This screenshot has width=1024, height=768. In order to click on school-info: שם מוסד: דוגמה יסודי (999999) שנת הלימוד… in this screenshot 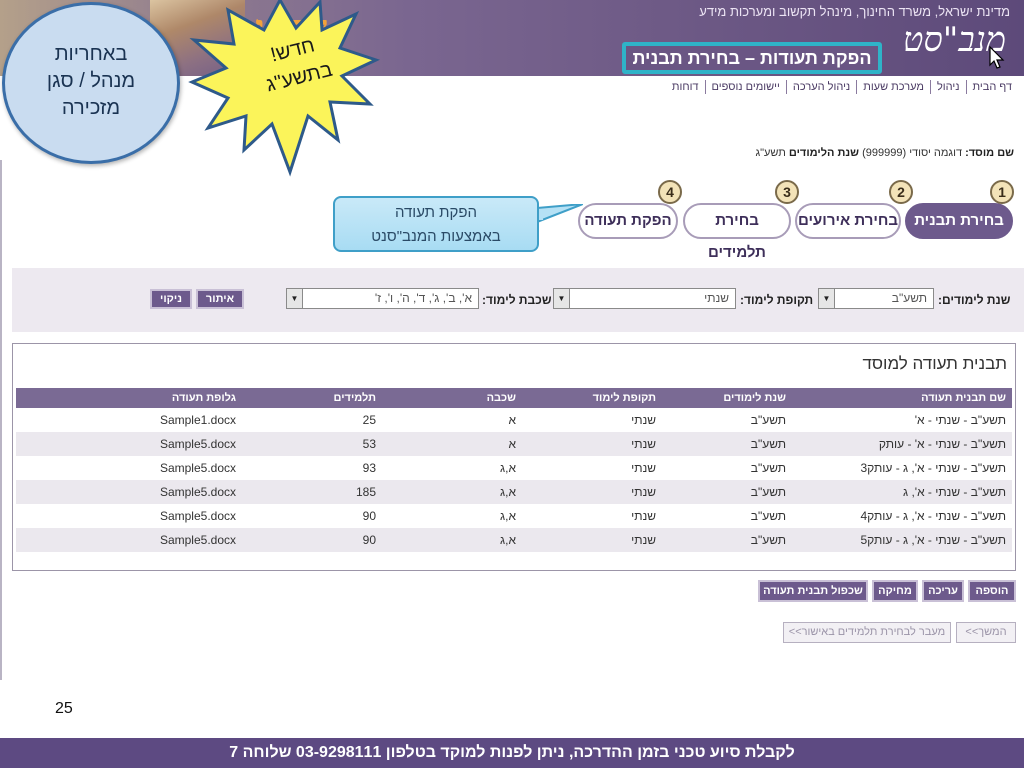, I will do `click(884, 153)`.